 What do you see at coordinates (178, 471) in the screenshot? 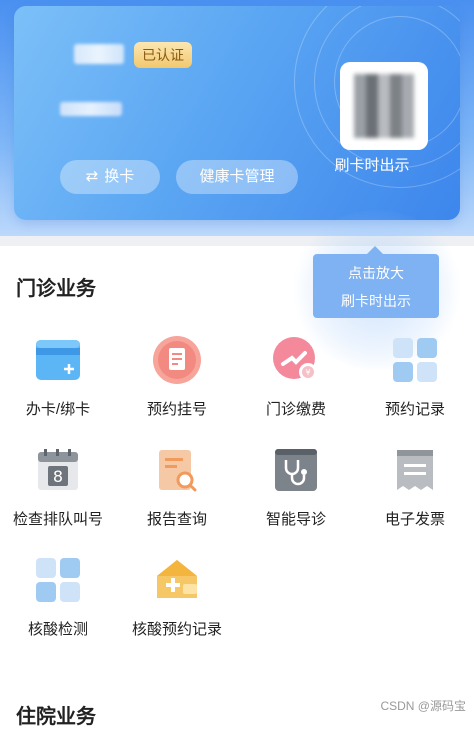
I see `report-search-icon` at bounding box center [178, 471].